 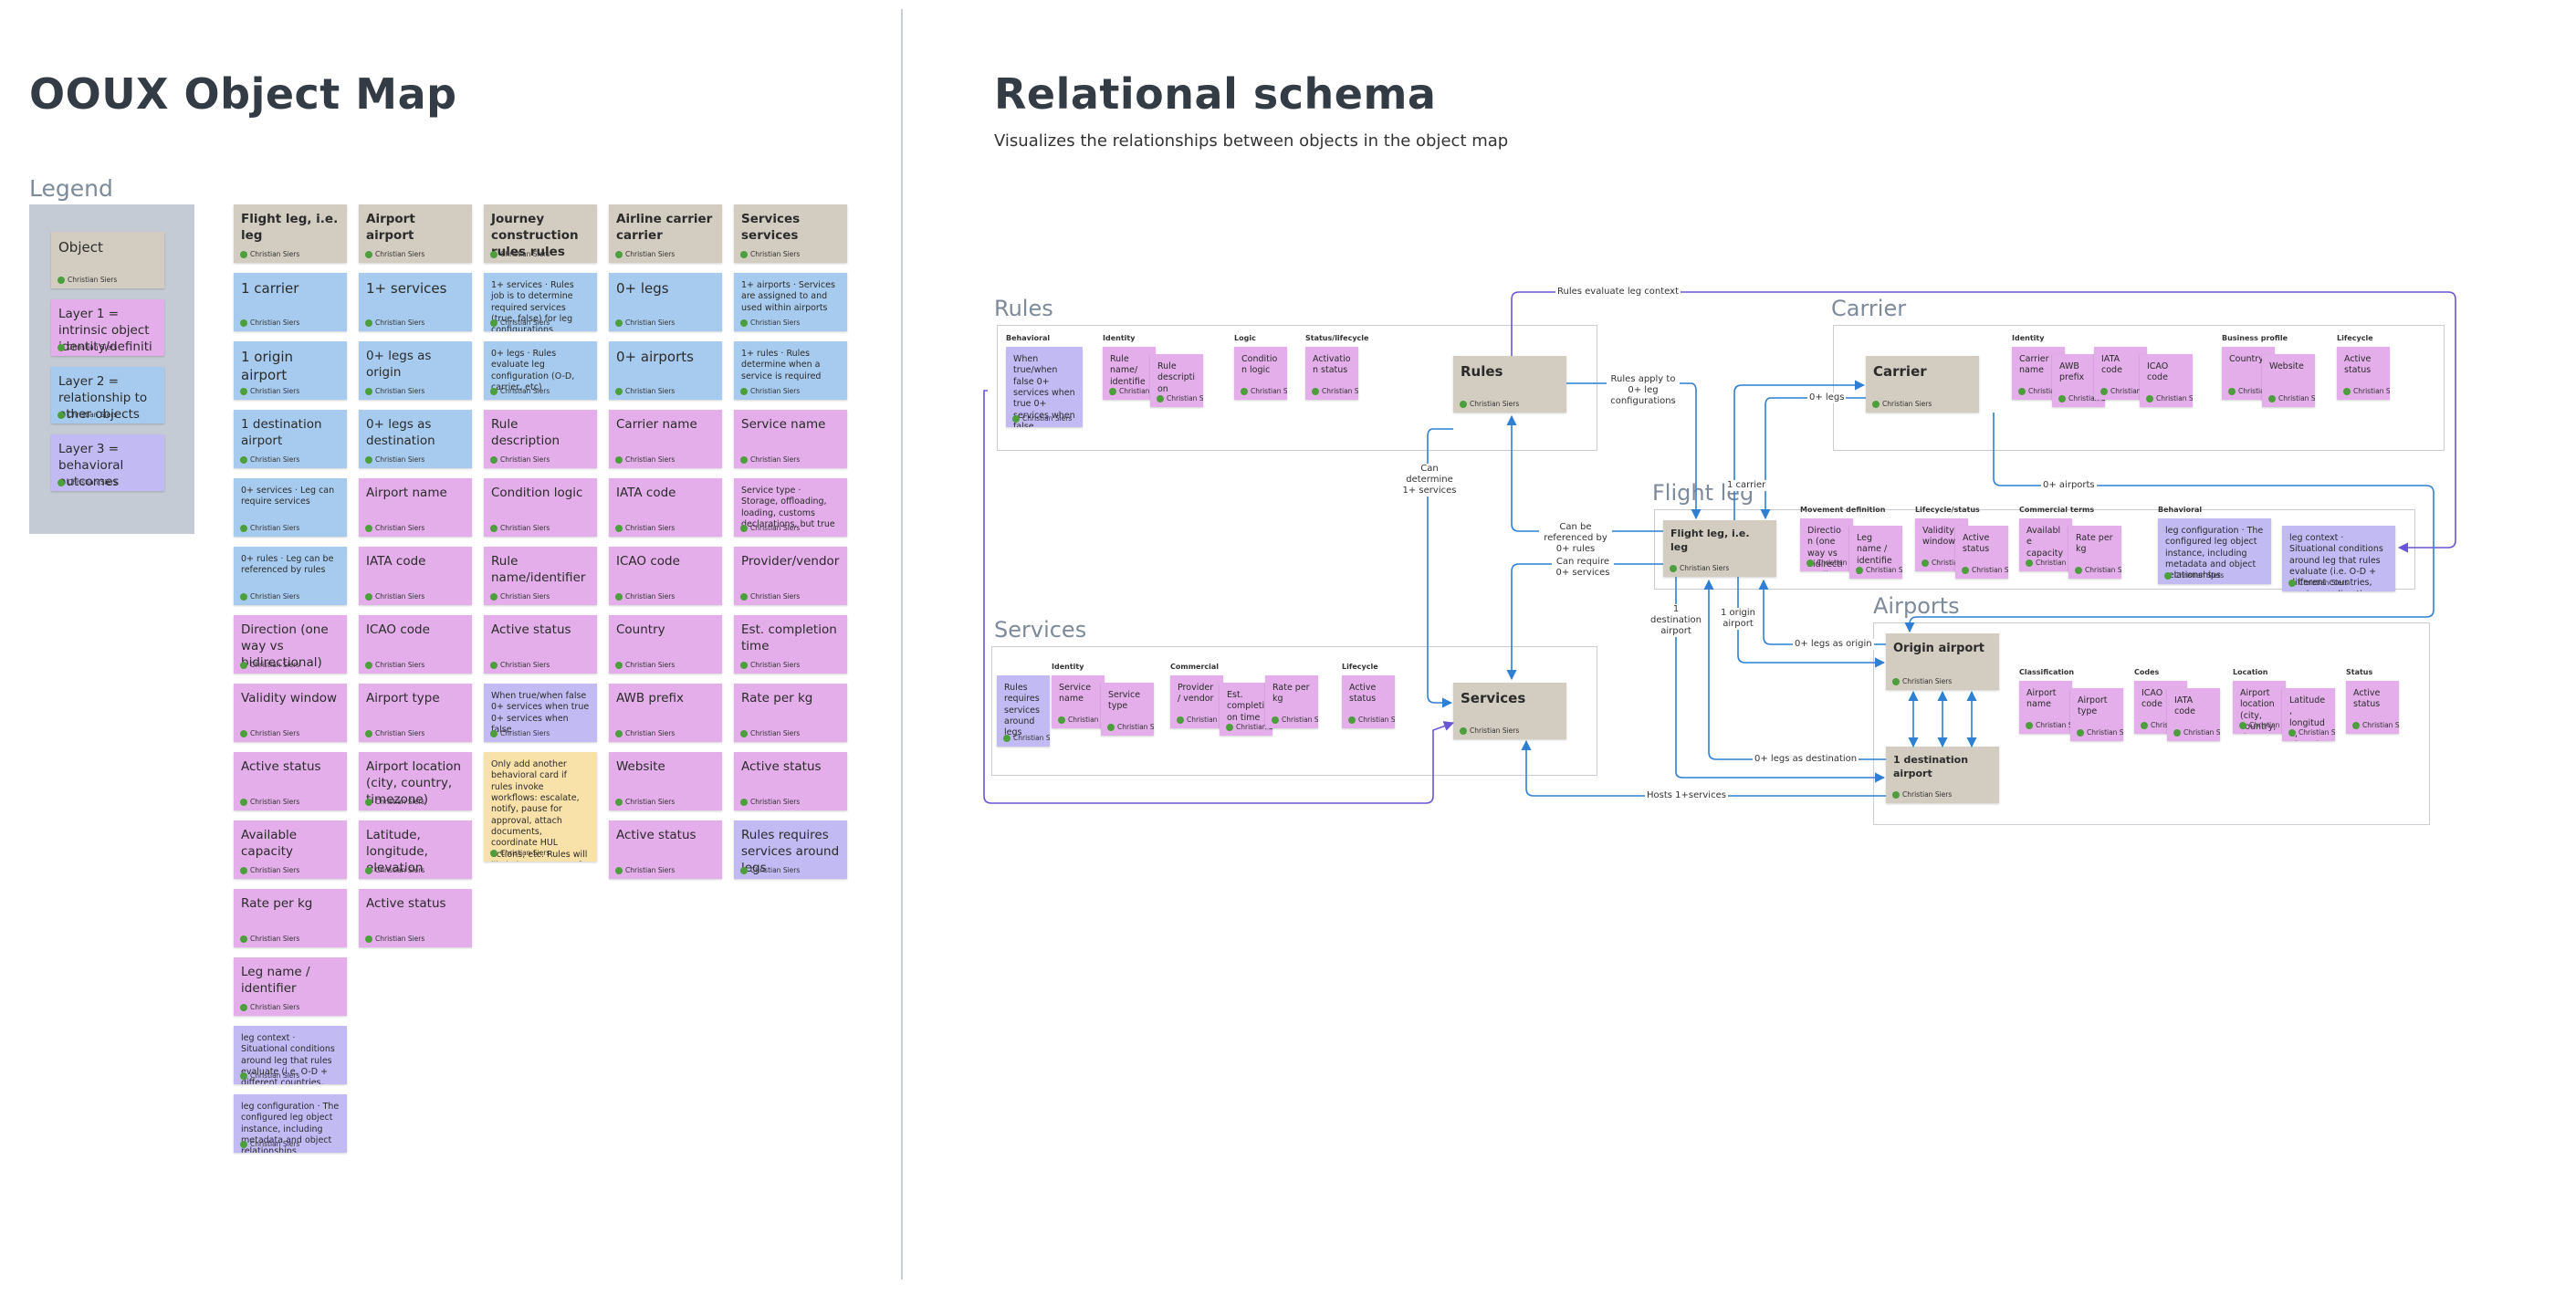 What do you see at coordinates (290, 370) in the screenshot?
I see `map-card-1-origin-airport: 1 origin airport Christian Siers` at bounding box center [290, 370].